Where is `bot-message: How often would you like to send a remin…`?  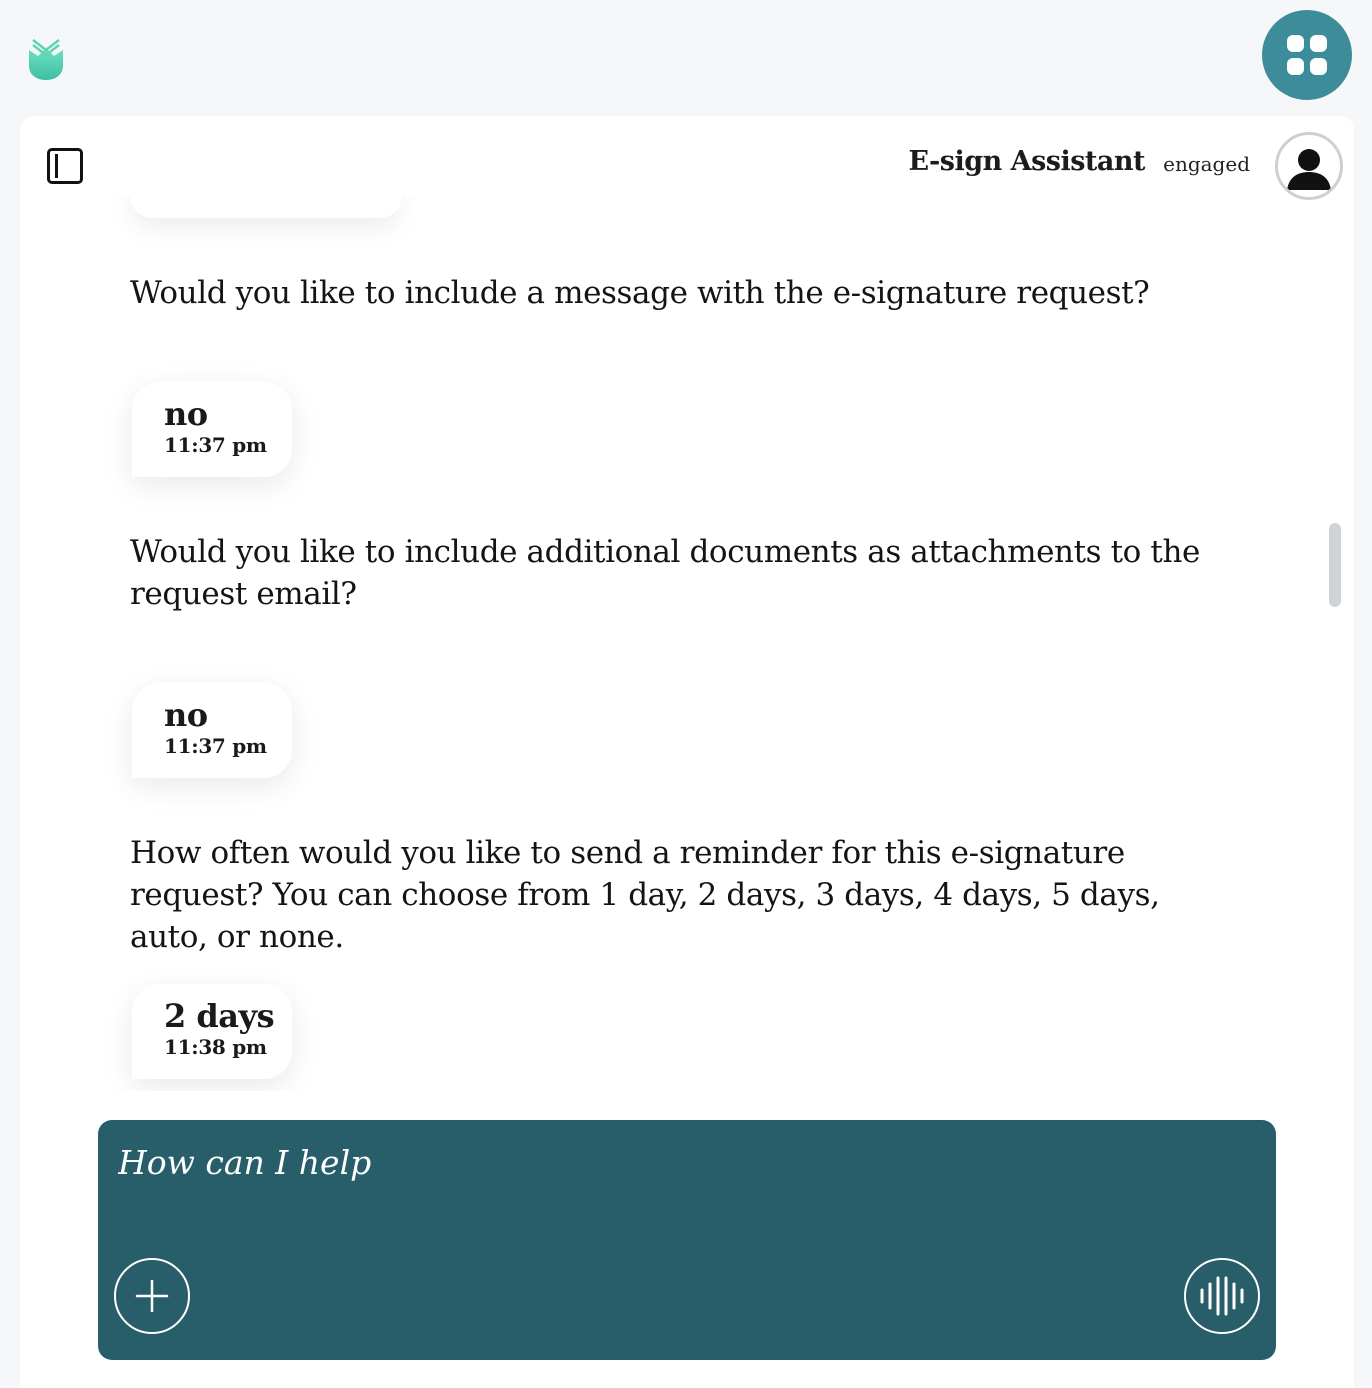 bot-message: How often would you like to send a remin… is located at coordinates (645, 895).